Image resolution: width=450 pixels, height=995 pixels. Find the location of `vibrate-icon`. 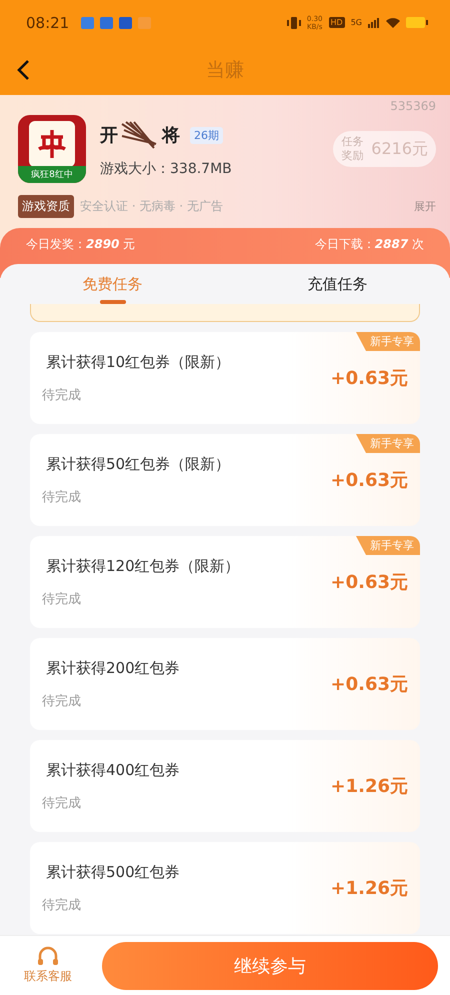

vibrate-icon is located at coordinates (293, 22).